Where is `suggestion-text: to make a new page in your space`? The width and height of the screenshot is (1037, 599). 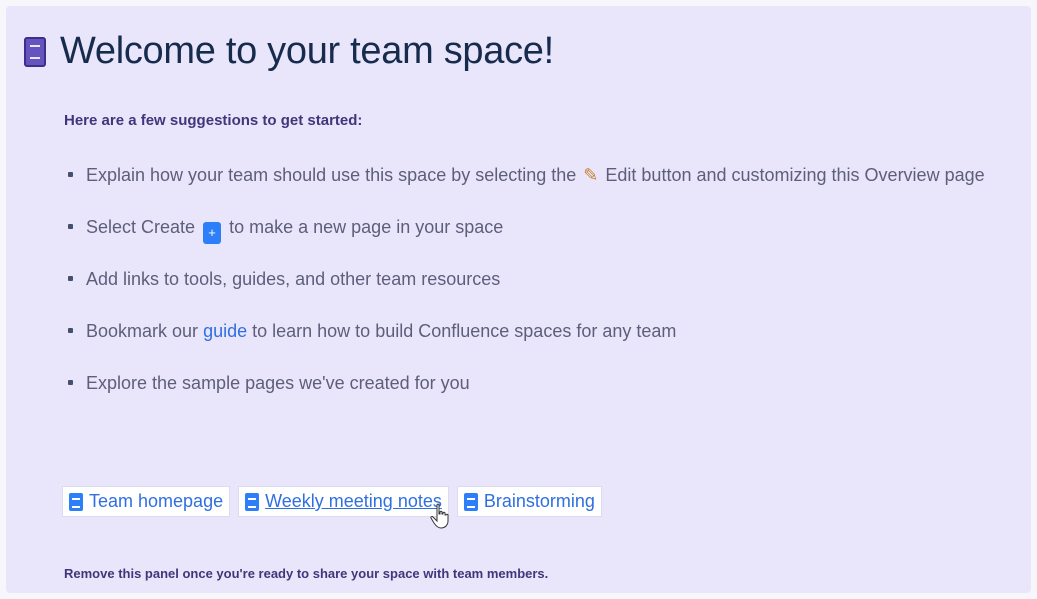 suggestion-text: to make a new page in your space is located at coordinates (366, 227).